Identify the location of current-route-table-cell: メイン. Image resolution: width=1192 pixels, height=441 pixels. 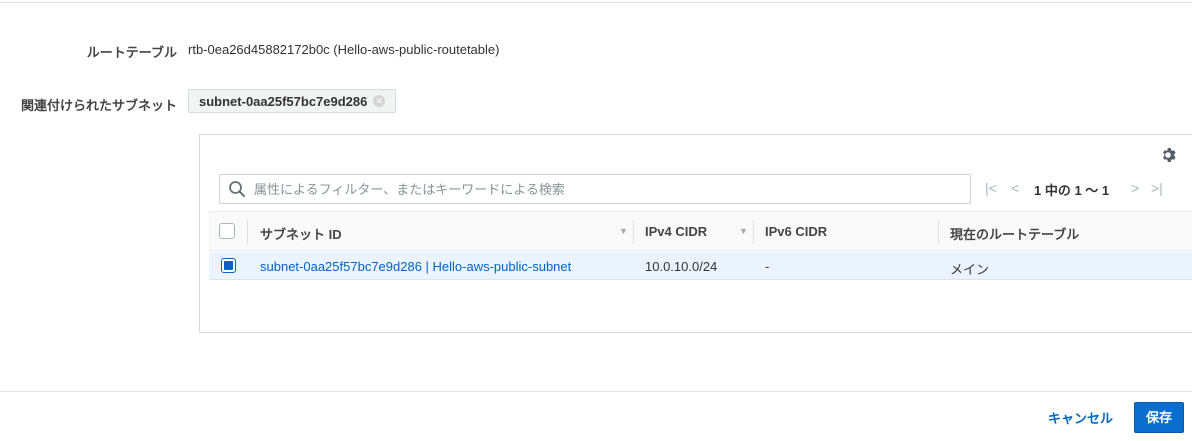
(970, 269).